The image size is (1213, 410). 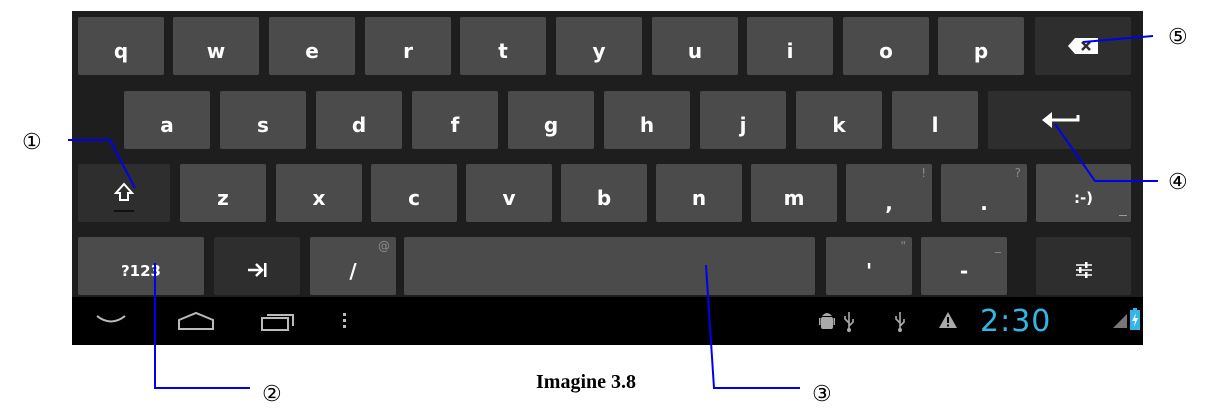 I want to click on callout-marker-2: ②, so click(x=272, y=394).